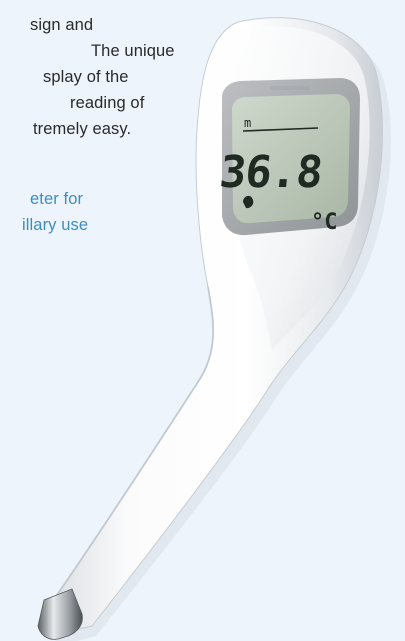 The width and height of the screenshot is (405, 641). I want to click on brand-marking, so click(290, 88).